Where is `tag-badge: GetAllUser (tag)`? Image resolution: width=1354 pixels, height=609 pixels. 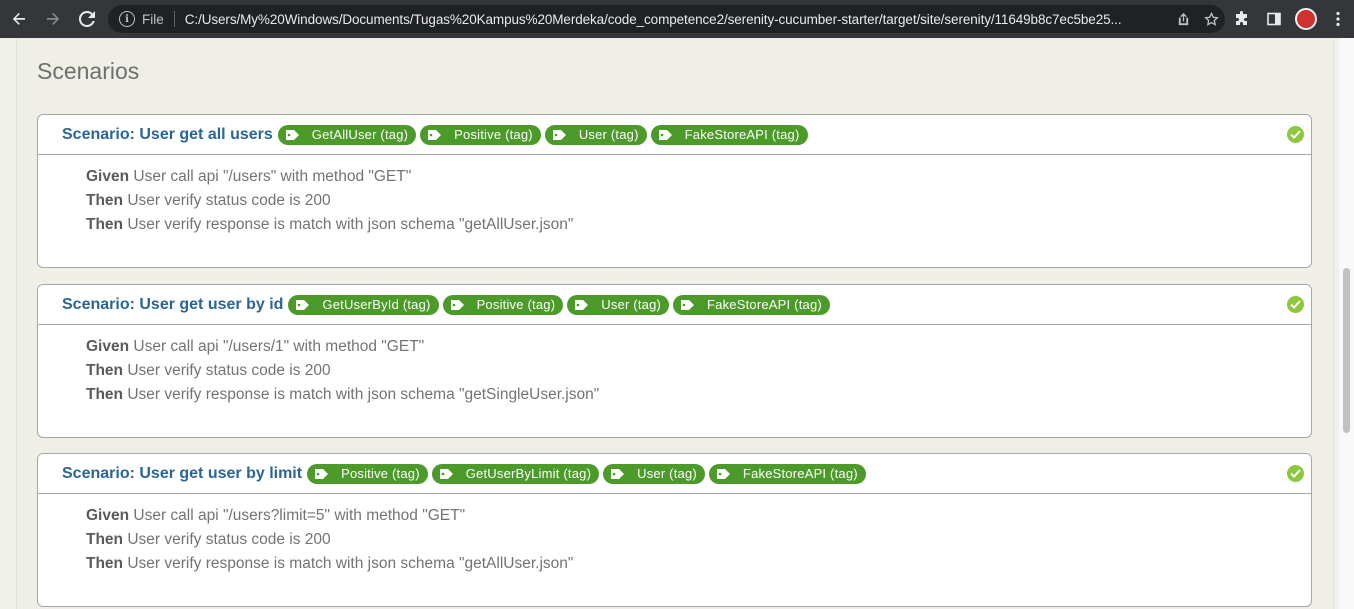
tag-badge: GetAllUser (tag) is located at coordinates (347, 134).